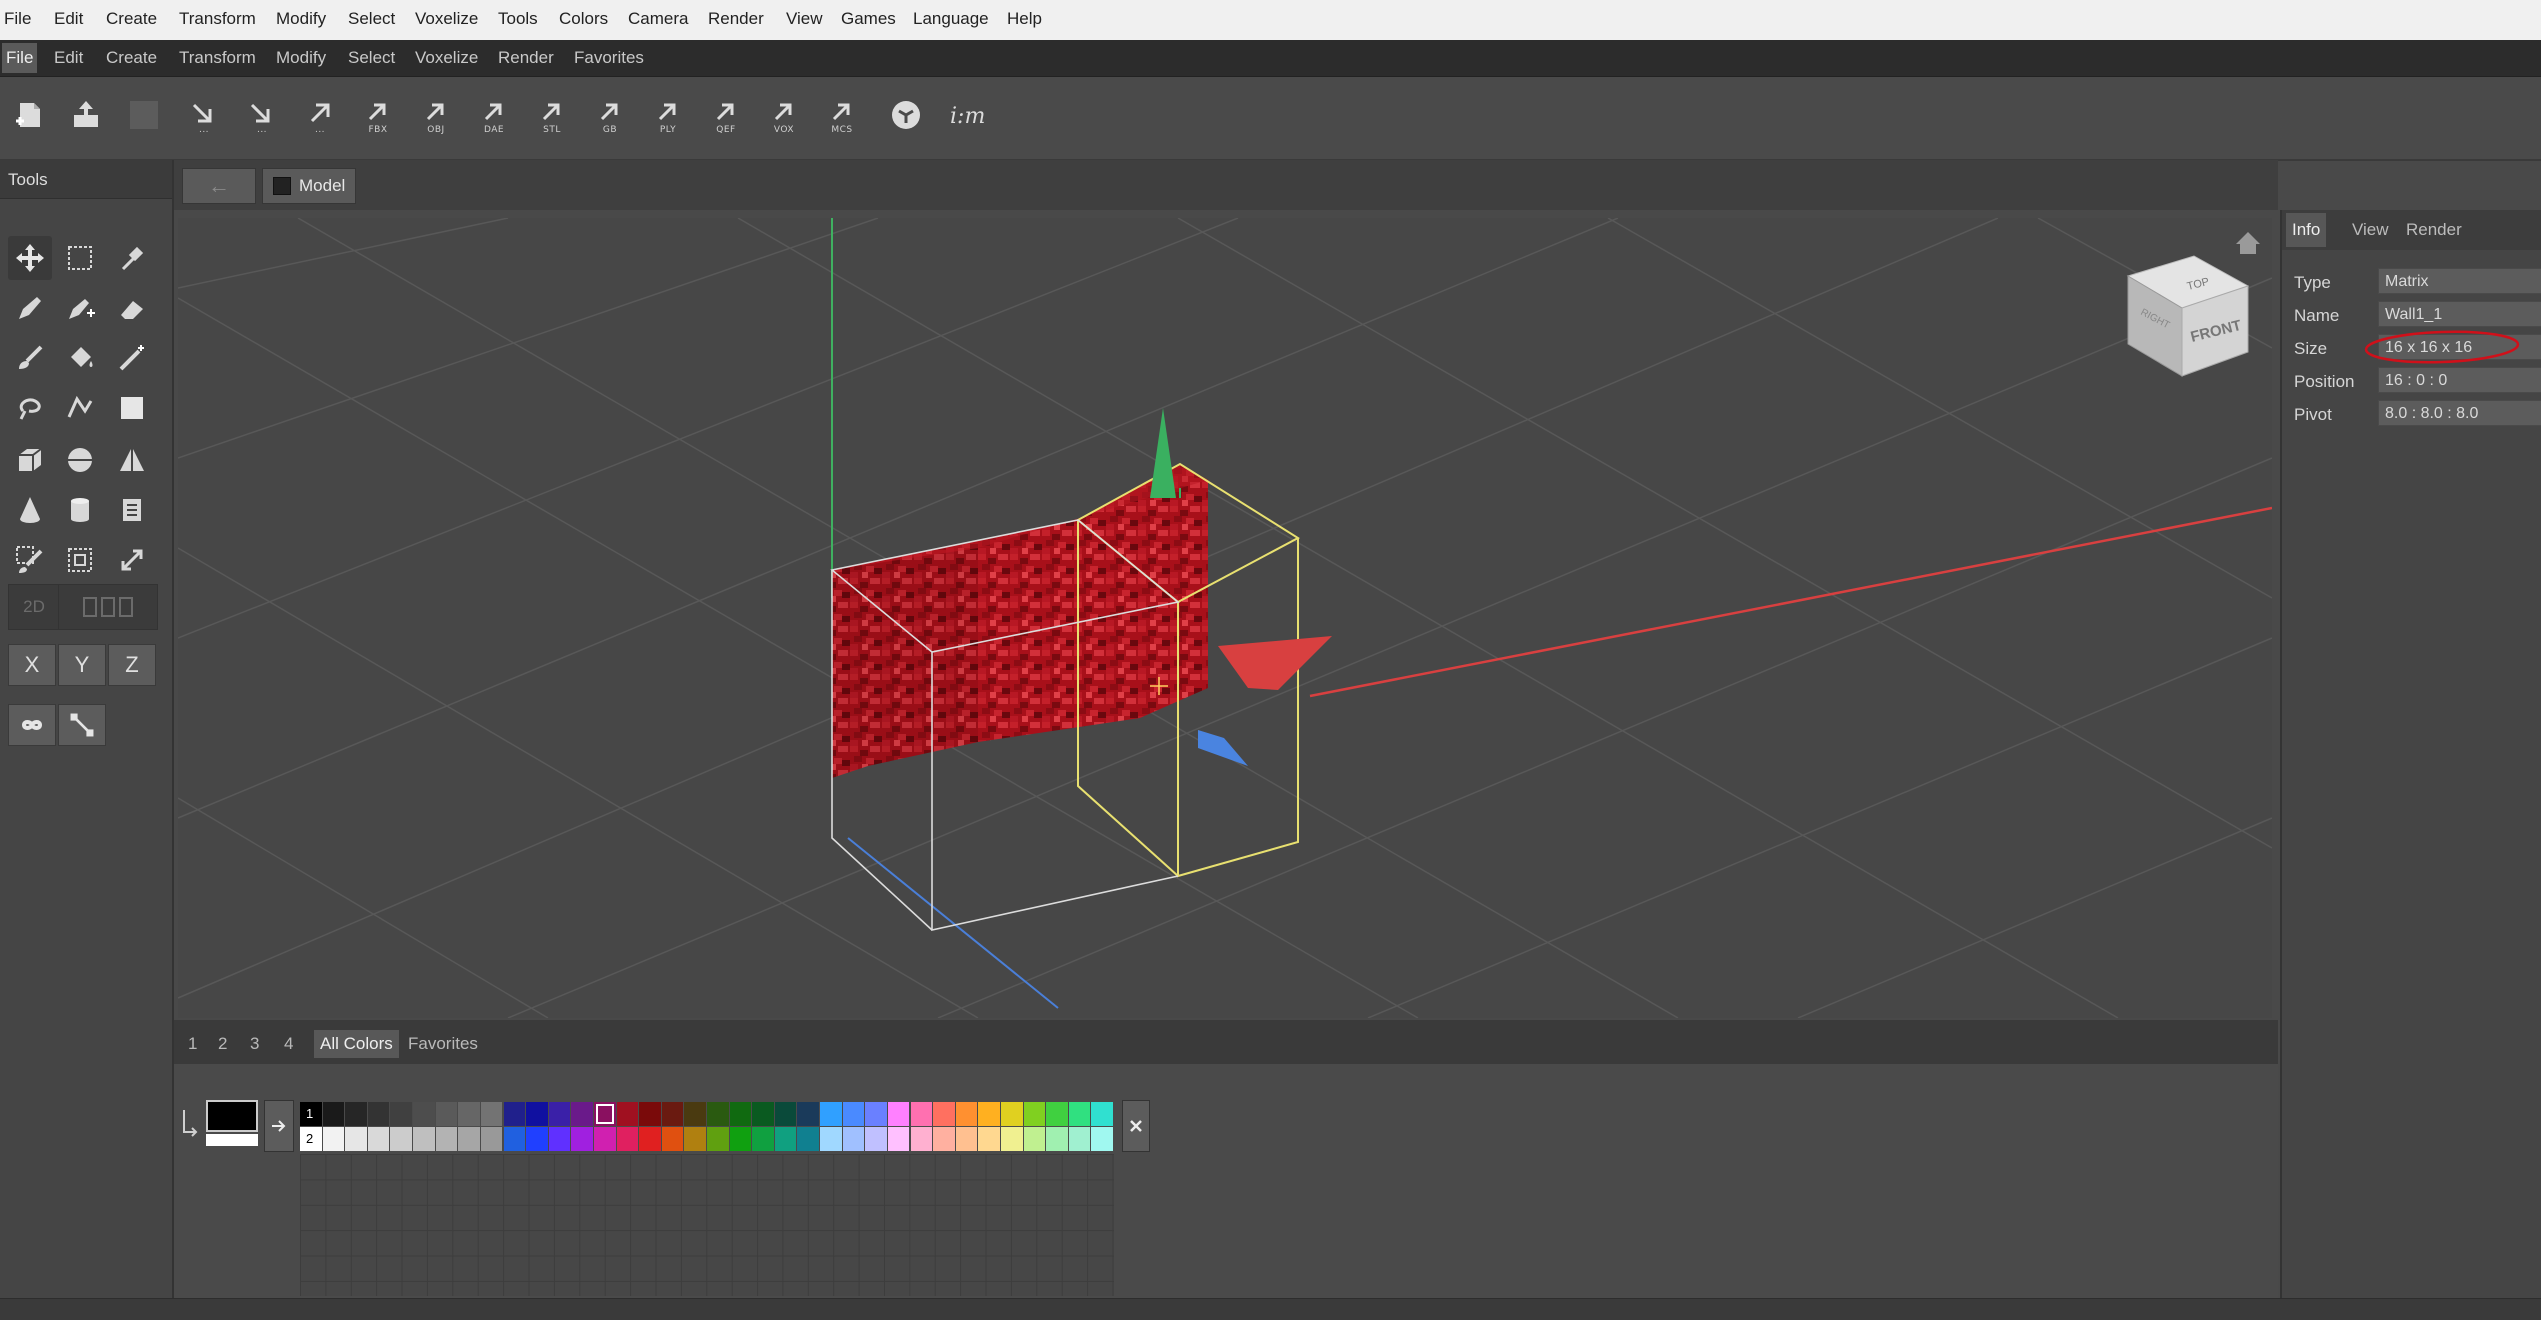  Describe the element at coordinates (726, 115) in the screenshot. I see `export-qef-icon: QEF` at that location.